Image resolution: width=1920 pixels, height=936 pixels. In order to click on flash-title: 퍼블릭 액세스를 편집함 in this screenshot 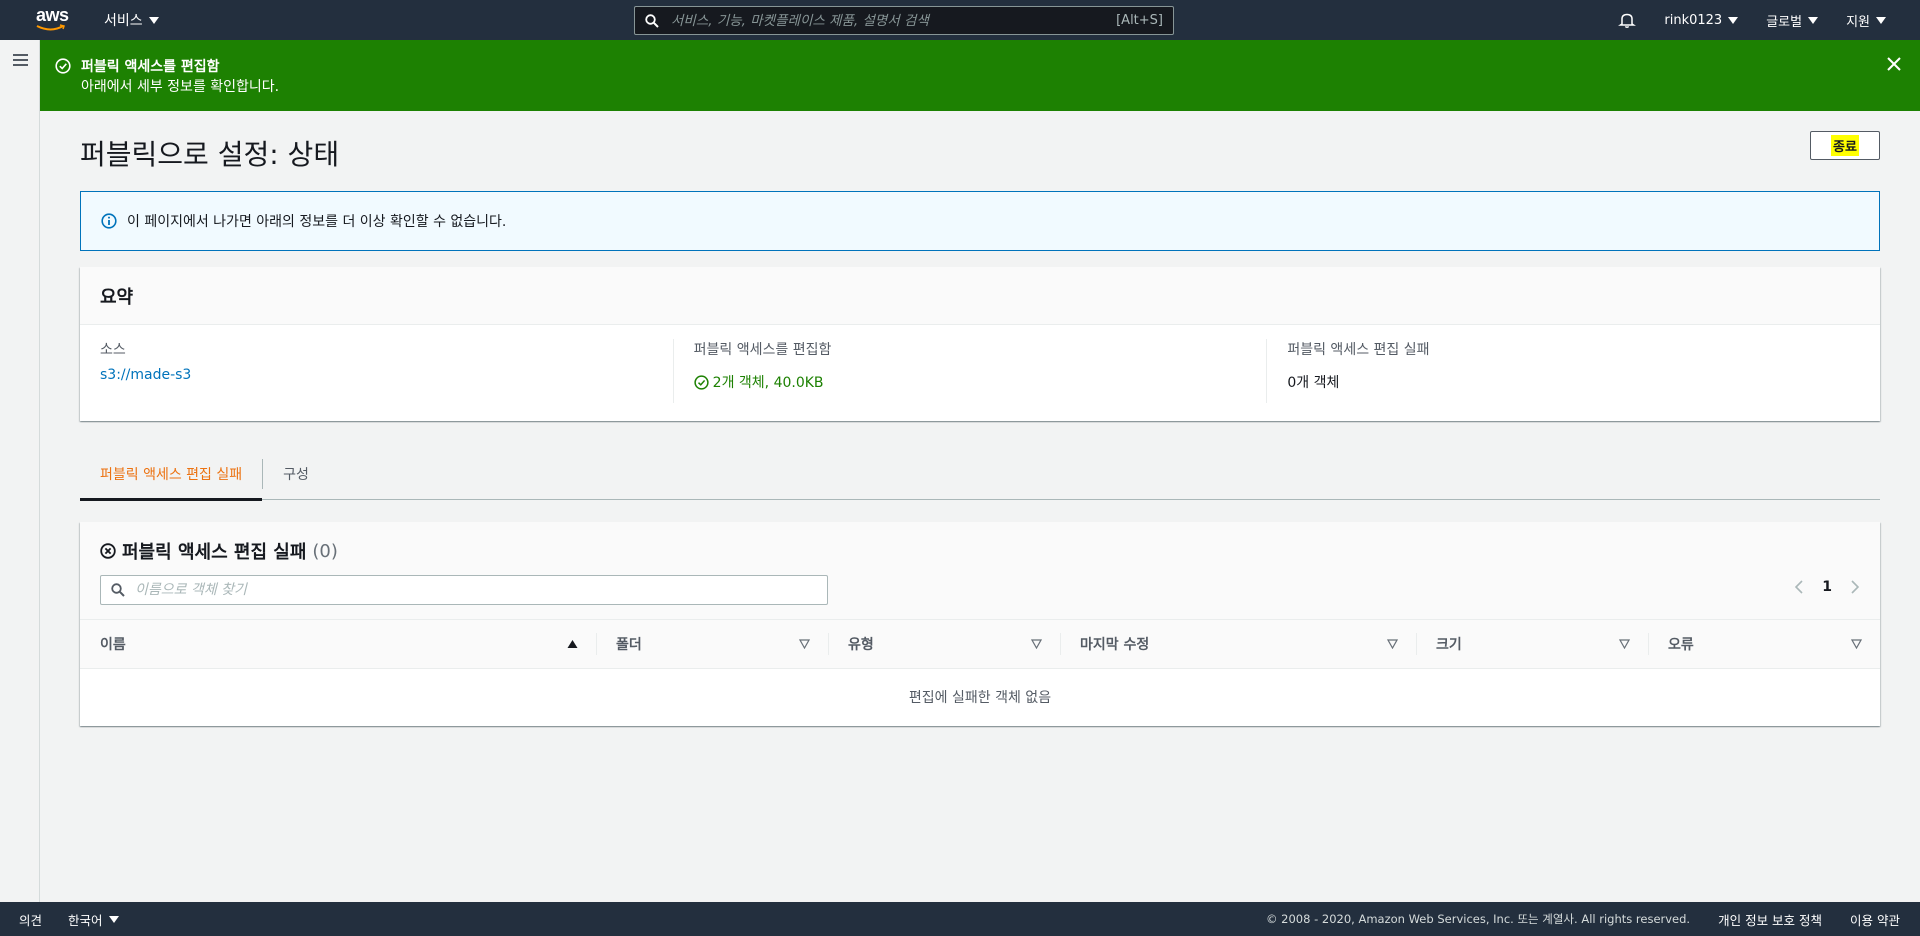, I will do `click(150, 67)`.